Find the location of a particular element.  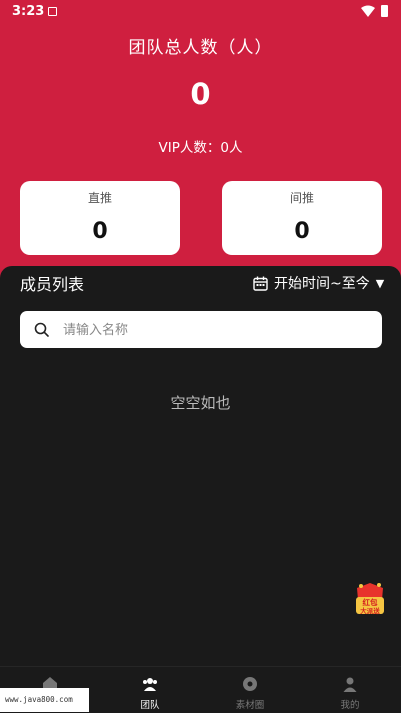

tab-materials: 素材圈 is located at coordinates (250, 690).